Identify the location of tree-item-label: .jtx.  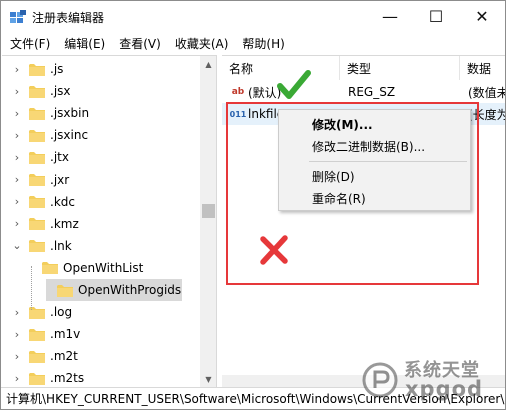
(59, 157).